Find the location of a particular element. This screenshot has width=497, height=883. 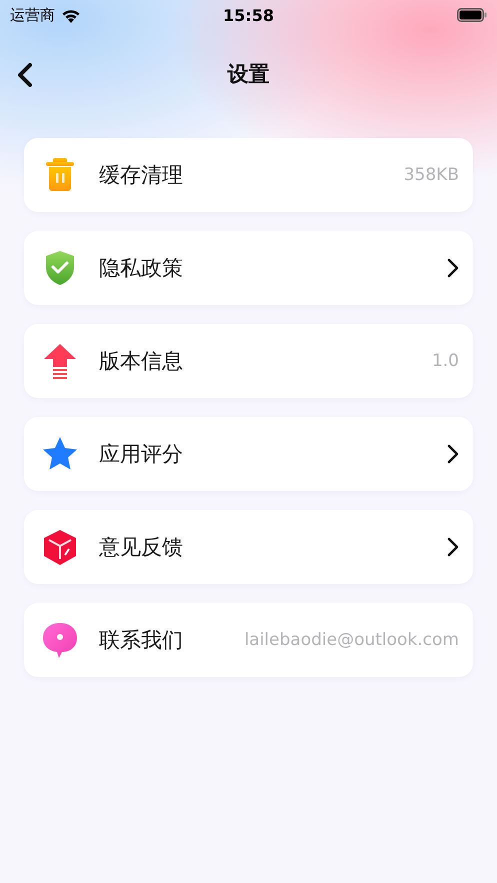

chat-bubble-icon is located at coordinates (60, 640).